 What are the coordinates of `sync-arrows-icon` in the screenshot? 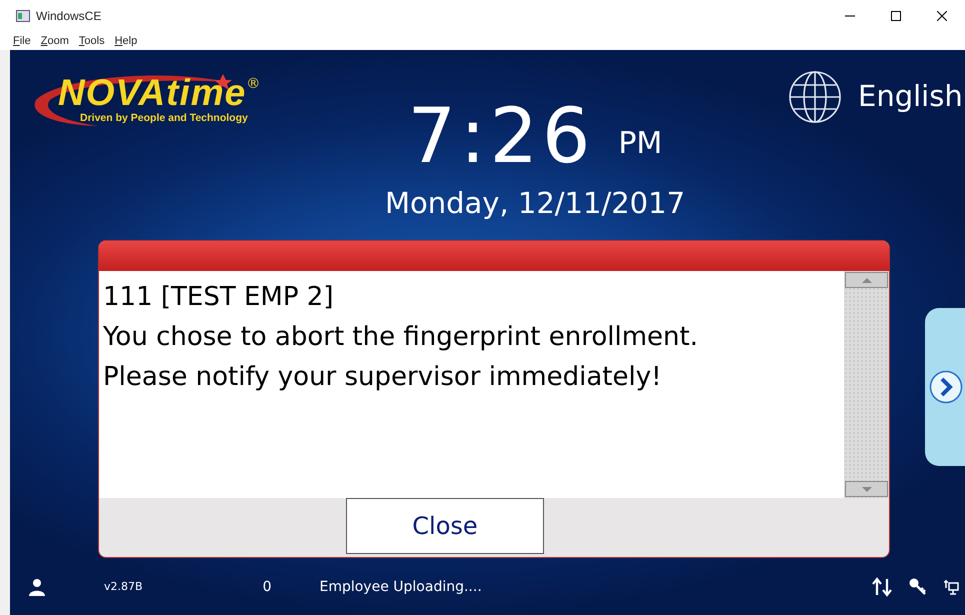 It's located at (882, 587).